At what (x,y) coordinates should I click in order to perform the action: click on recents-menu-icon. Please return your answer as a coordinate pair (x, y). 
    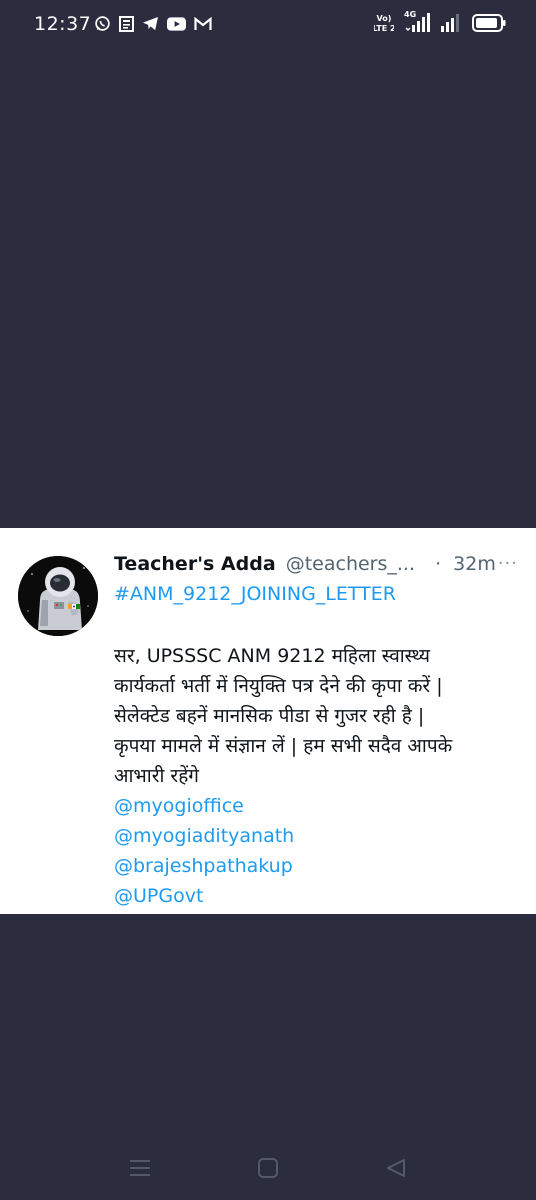
    Looking at the image, I should click on (140, 1168).